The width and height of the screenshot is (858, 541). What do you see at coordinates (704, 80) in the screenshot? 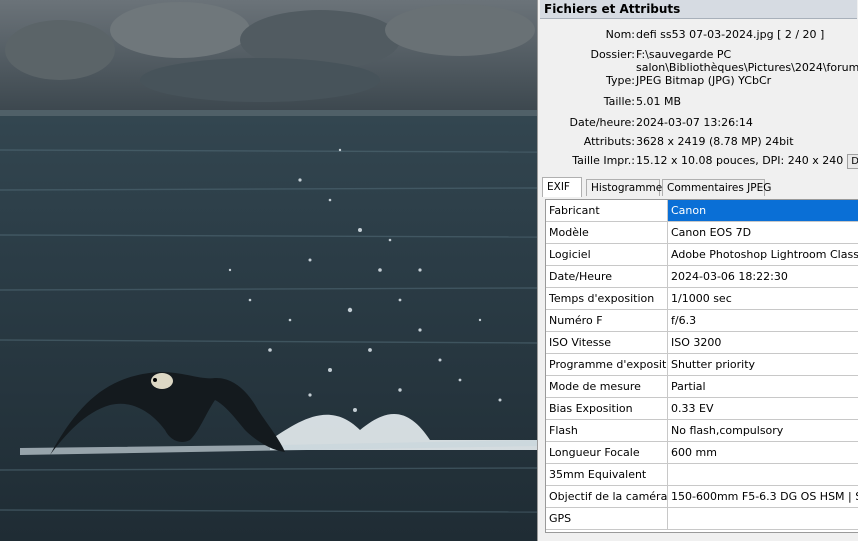
I see `prop-value: JPEG Bitmap (JPG) YCbCr` at bounding box center [704, 80].